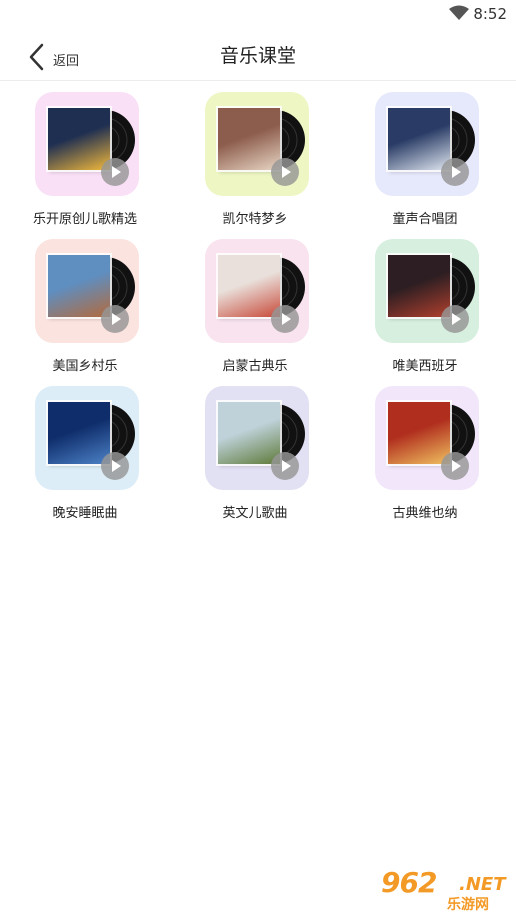 The width and height of the screenshot is (516, 917). I want to click on album-item: 启蒙古典乐, so click(255, 307).